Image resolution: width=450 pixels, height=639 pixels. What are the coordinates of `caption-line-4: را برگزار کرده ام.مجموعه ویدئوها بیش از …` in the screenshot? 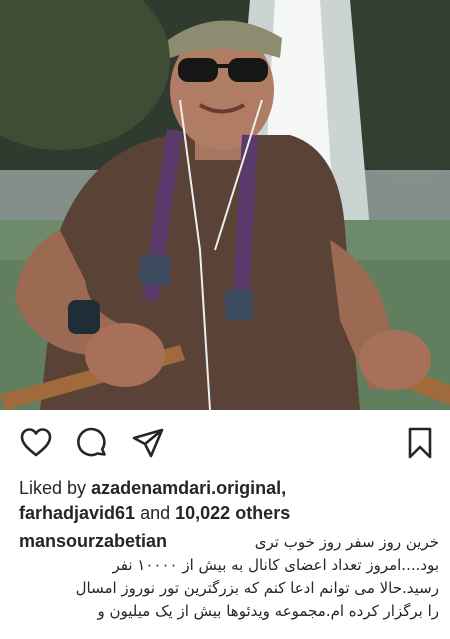 It's located at (268, 611).